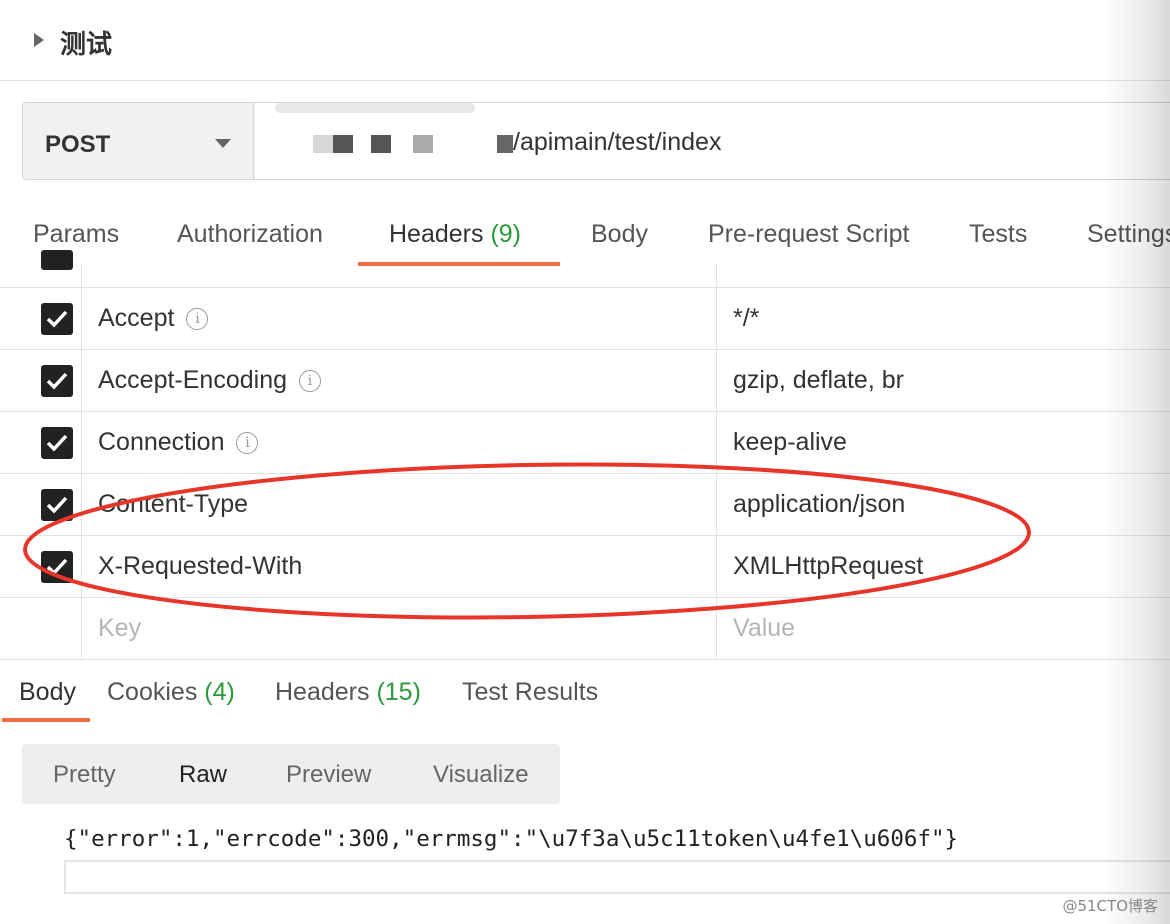 The height and width of the screenshot is (924, 1170). I want to click on method-label: POST, so click(78, 144).